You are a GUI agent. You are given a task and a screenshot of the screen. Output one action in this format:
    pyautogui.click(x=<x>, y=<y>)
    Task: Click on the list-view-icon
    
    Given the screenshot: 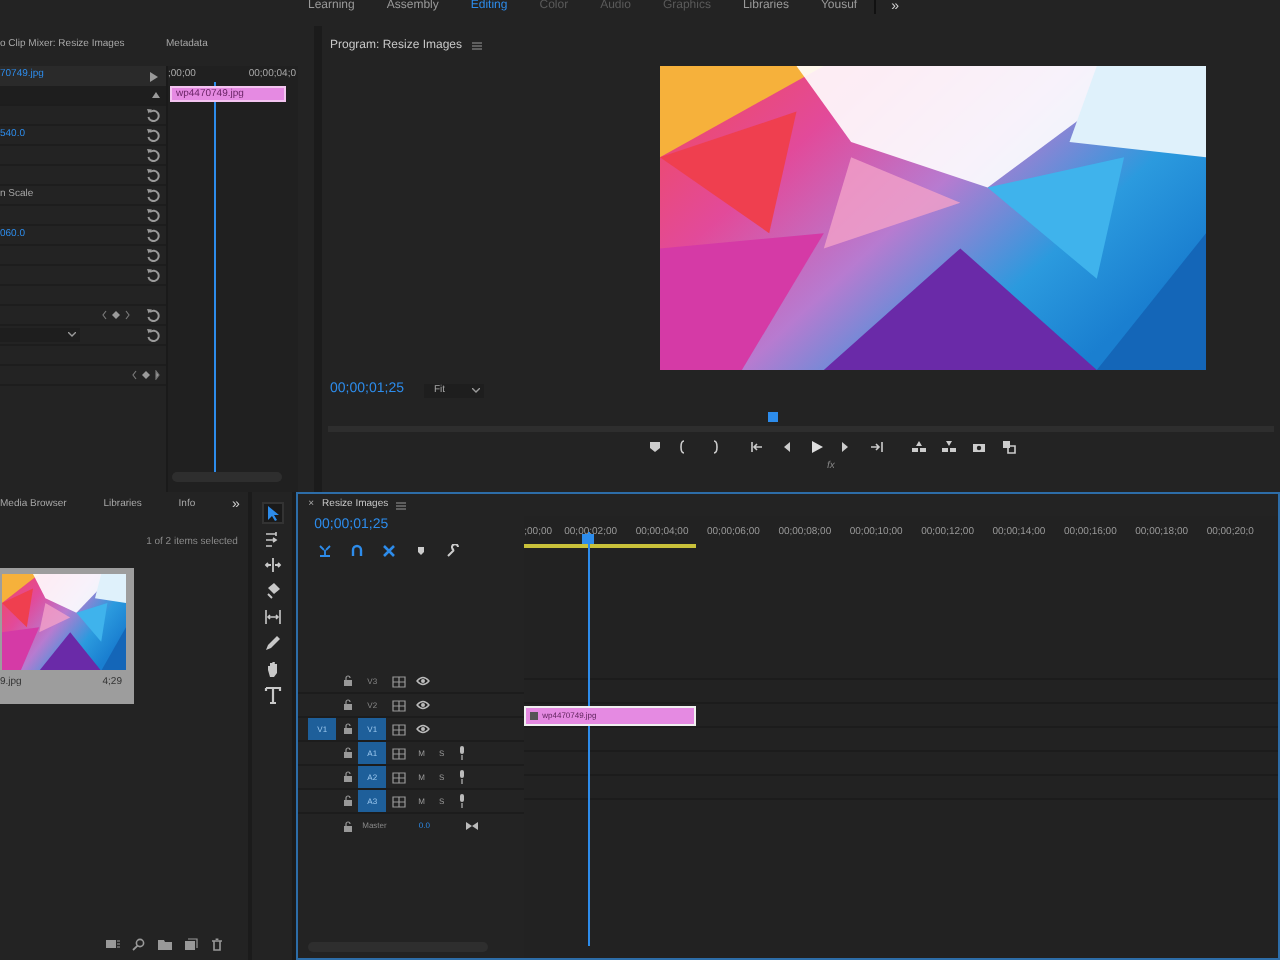 What is the action you would take?
    pyautogui.click(x=112, y=944)
    